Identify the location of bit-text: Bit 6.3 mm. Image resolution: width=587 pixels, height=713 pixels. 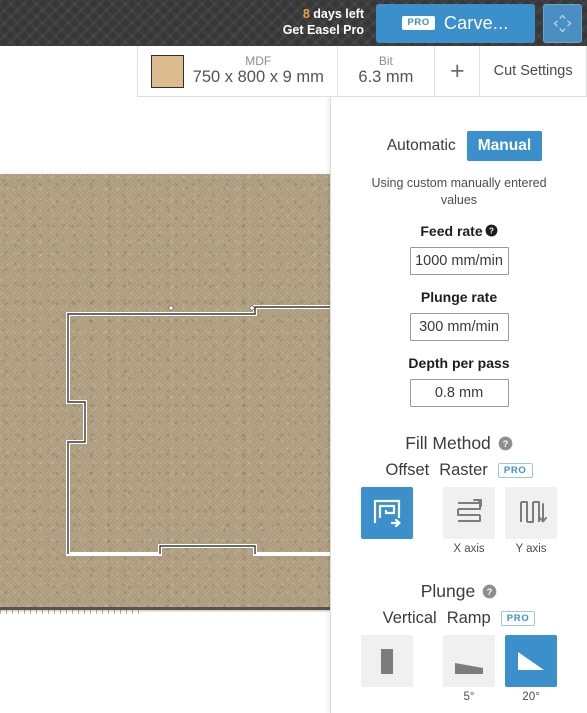
(386, 70).